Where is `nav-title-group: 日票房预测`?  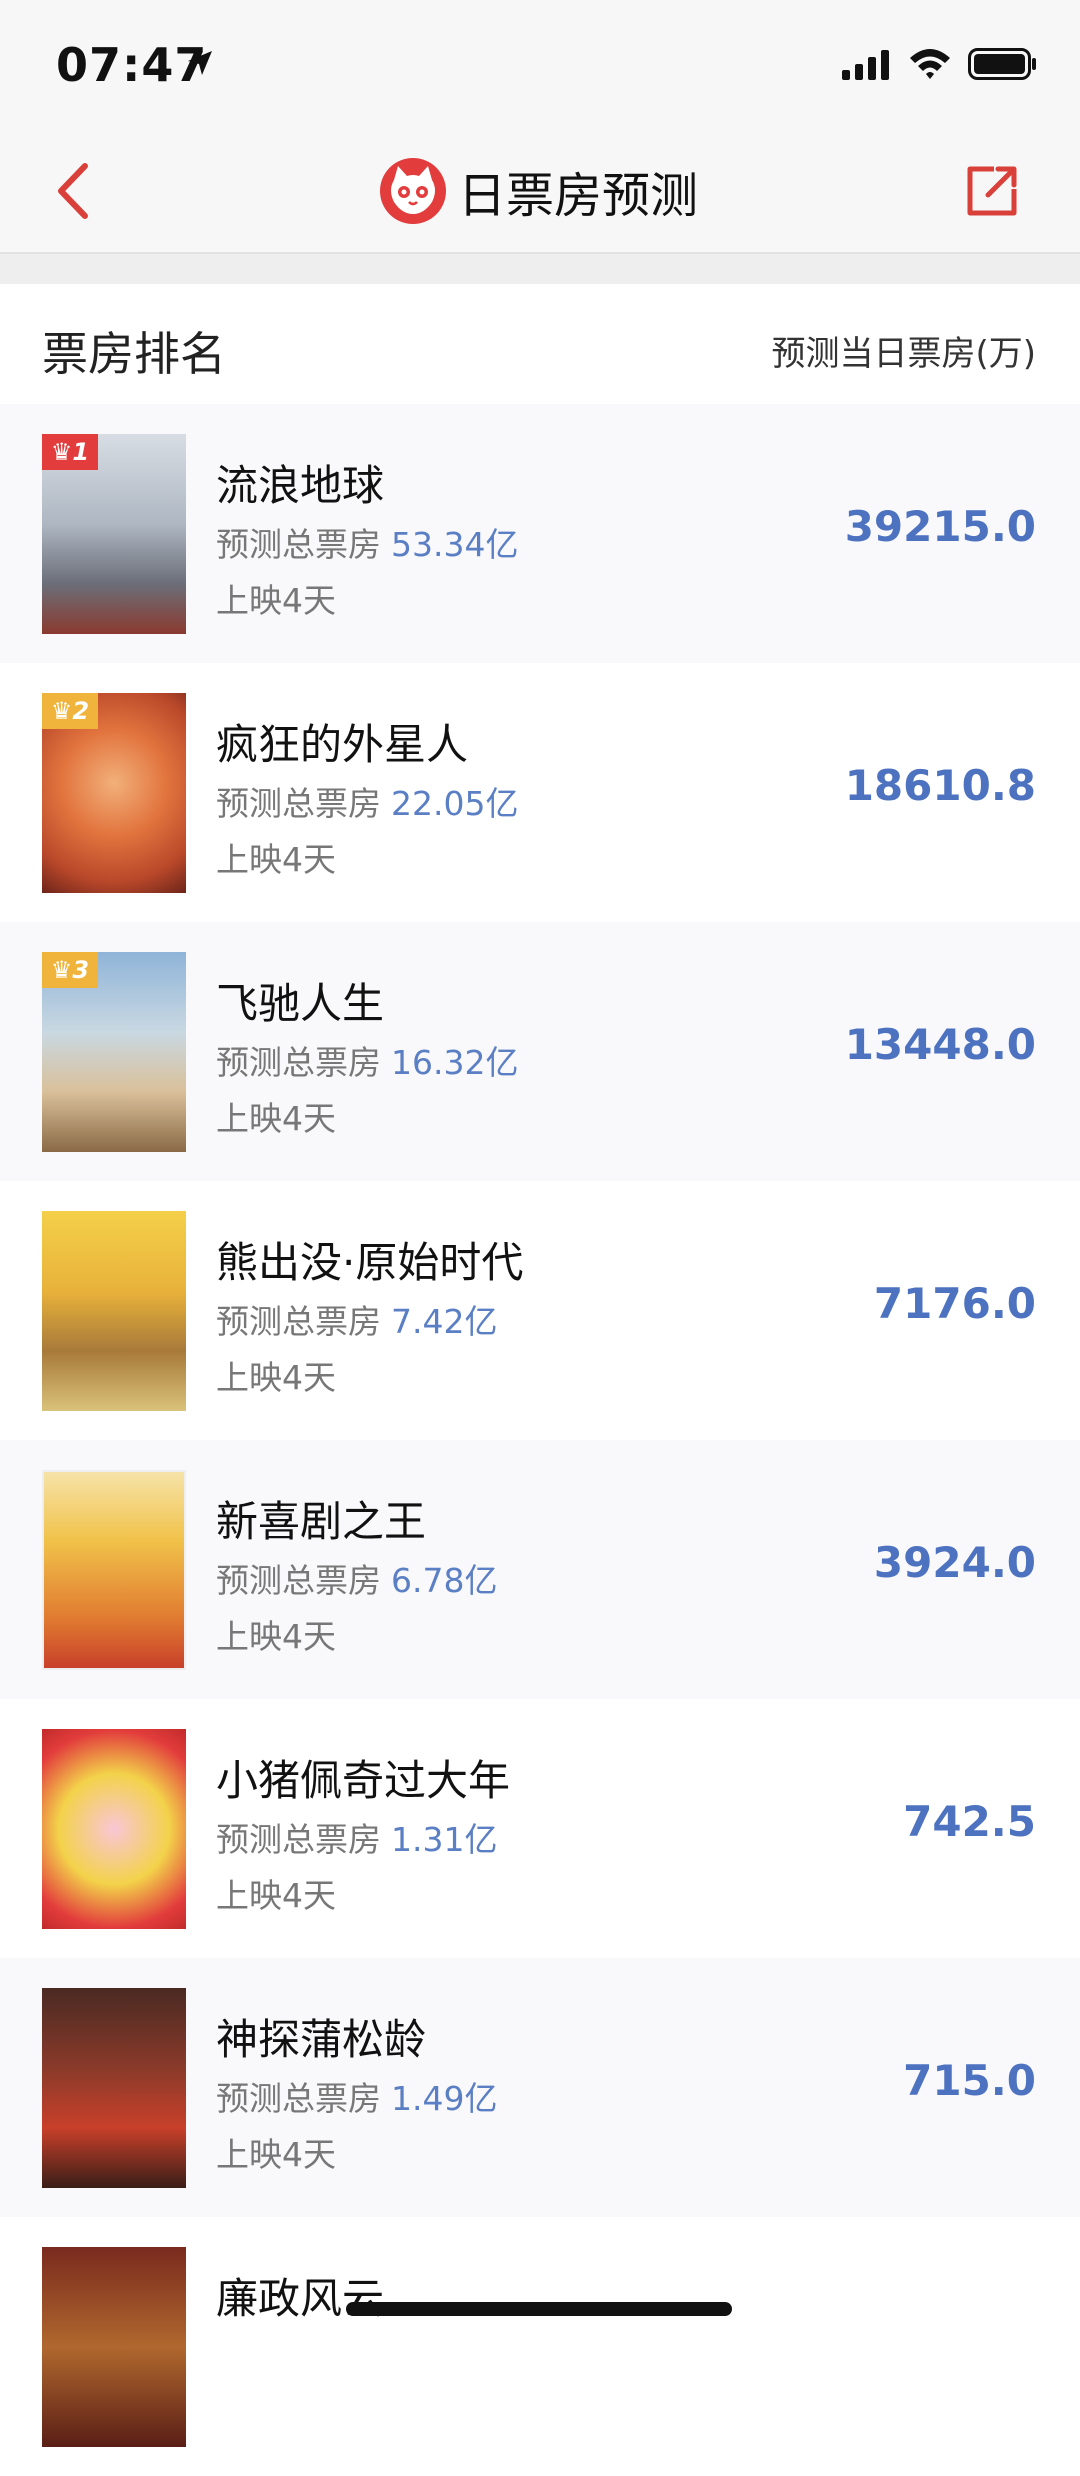
nav-title-group: 日票房预测 is located at coordinates (539, 191).